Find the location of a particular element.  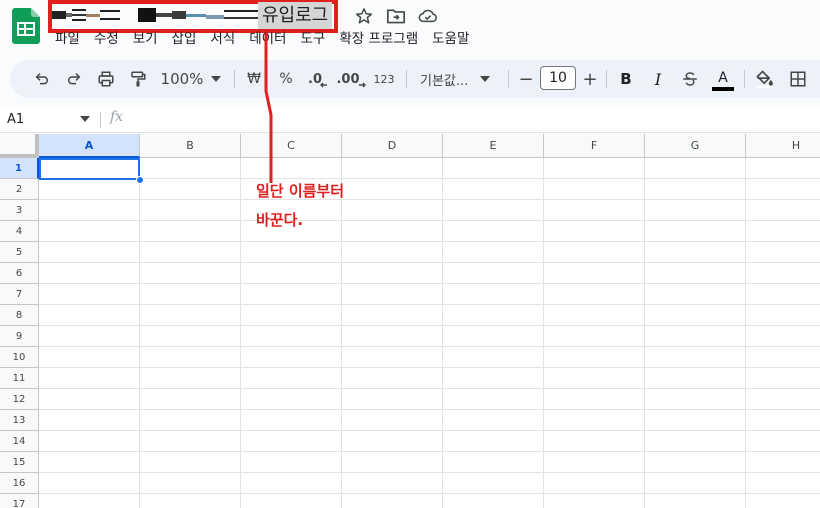

star-icon is located at coordinates (364, 16).